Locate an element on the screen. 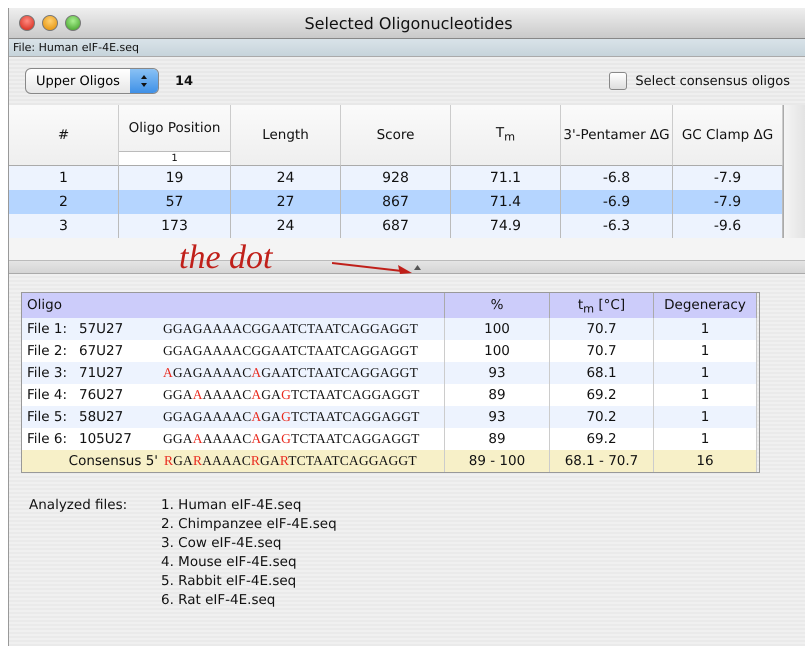 The height and width of the screenshot is (654, 805). file-name: 6. Rat eIF-4E.seq is located at coordinates (218, 600).